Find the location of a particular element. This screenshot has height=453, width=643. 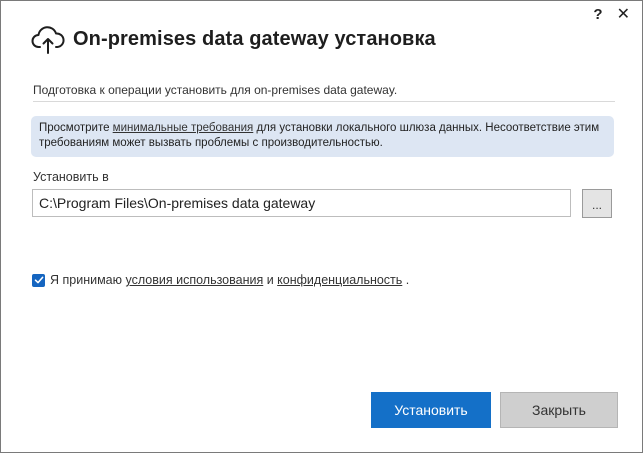

help-button: ? is located at coordinates (597, 15).